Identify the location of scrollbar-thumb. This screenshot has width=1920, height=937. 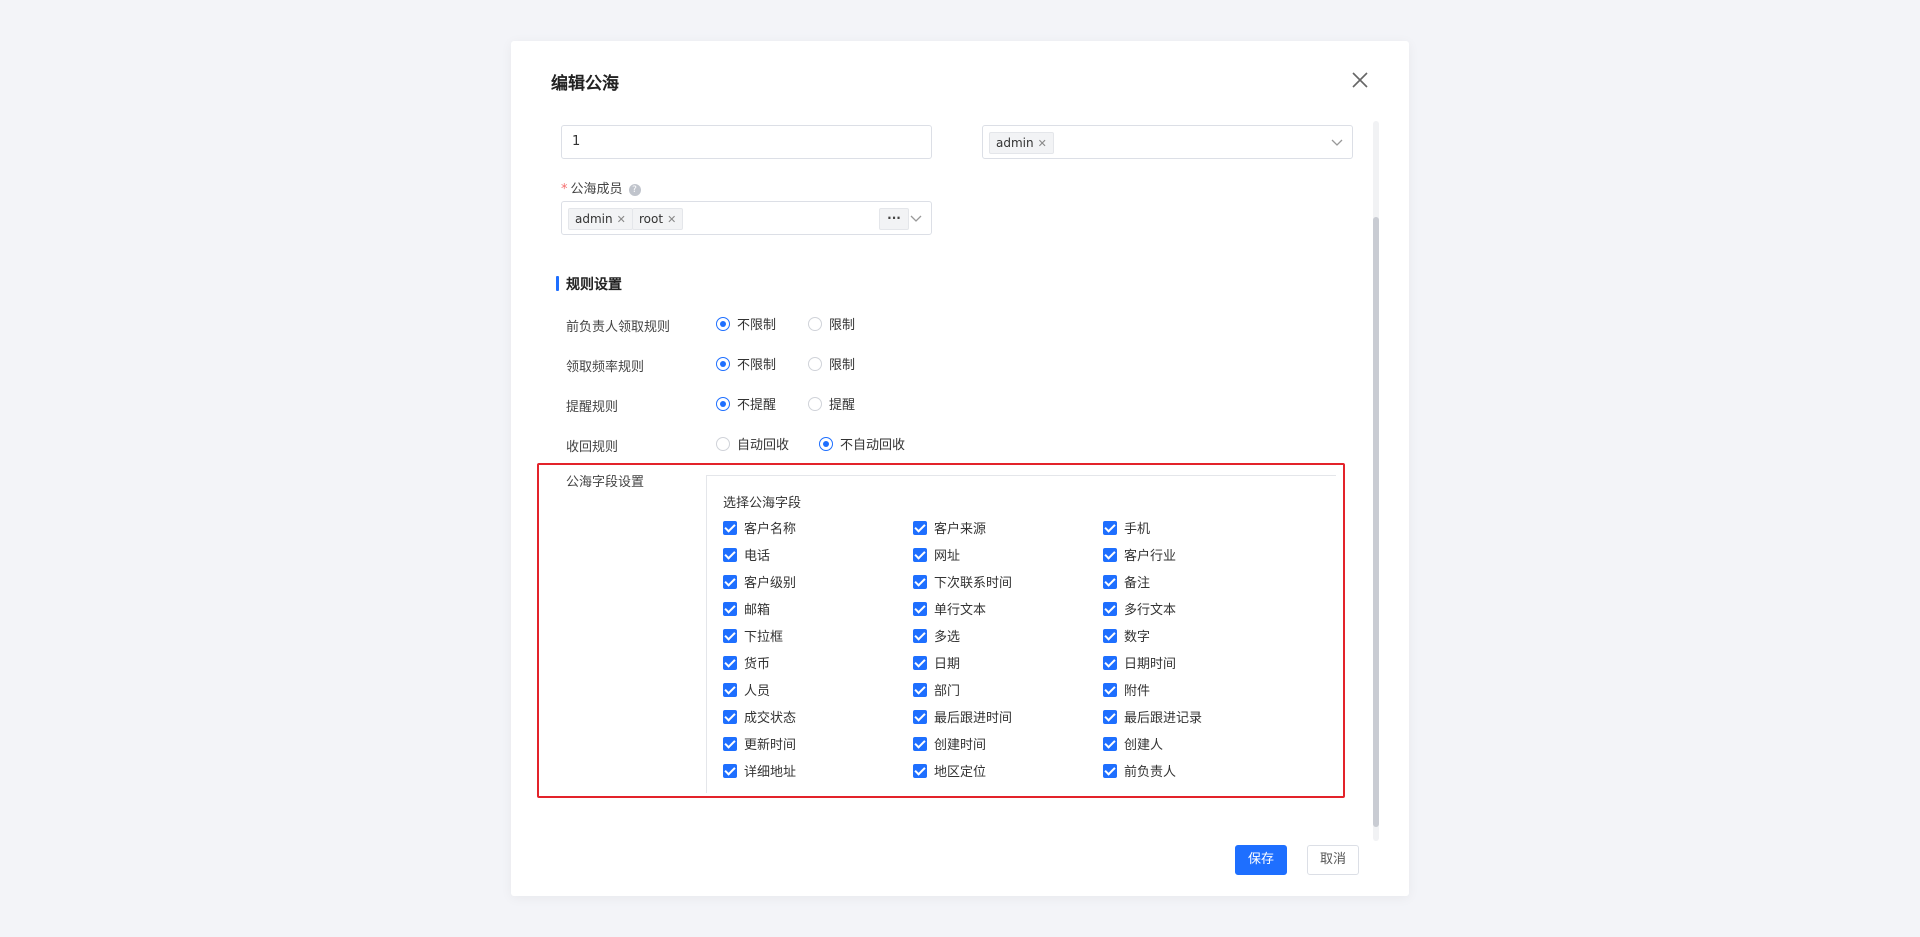
(1376, 522).